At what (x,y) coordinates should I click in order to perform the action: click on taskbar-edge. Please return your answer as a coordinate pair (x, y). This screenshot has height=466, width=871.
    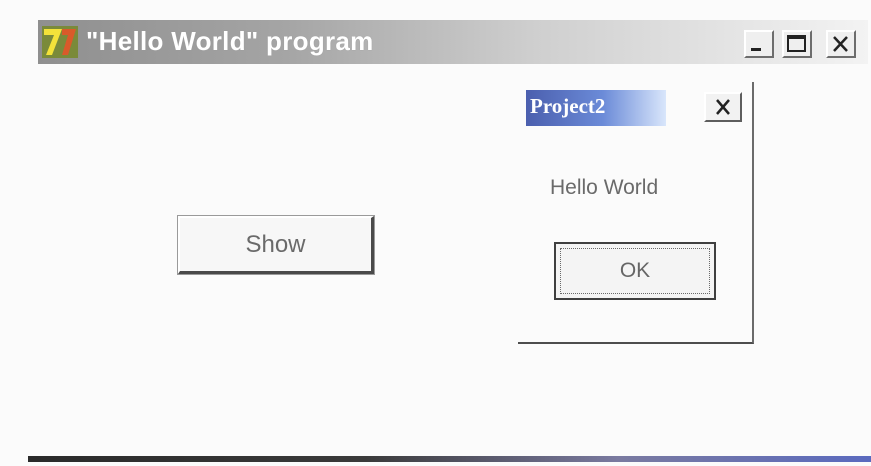
    Looking at the image, I should click on (449, 459).